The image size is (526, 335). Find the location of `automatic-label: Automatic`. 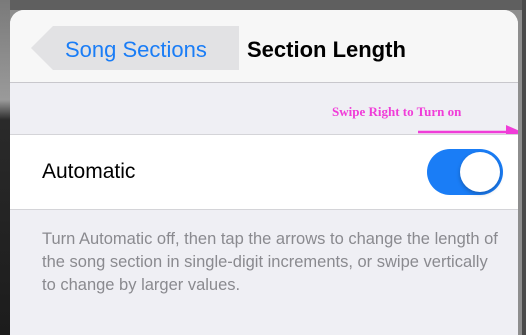

automatic-label: Automatic is located at coordinates (89, 171).